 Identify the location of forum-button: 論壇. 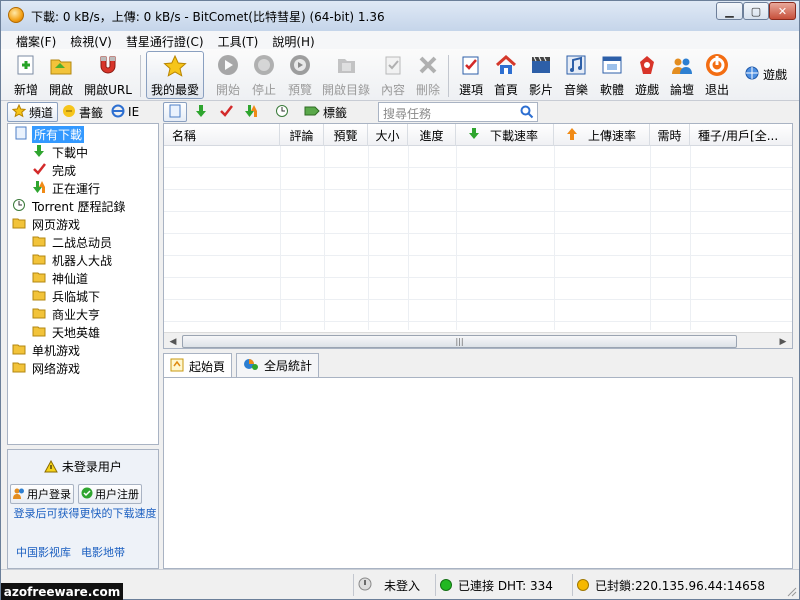
(682, 75).